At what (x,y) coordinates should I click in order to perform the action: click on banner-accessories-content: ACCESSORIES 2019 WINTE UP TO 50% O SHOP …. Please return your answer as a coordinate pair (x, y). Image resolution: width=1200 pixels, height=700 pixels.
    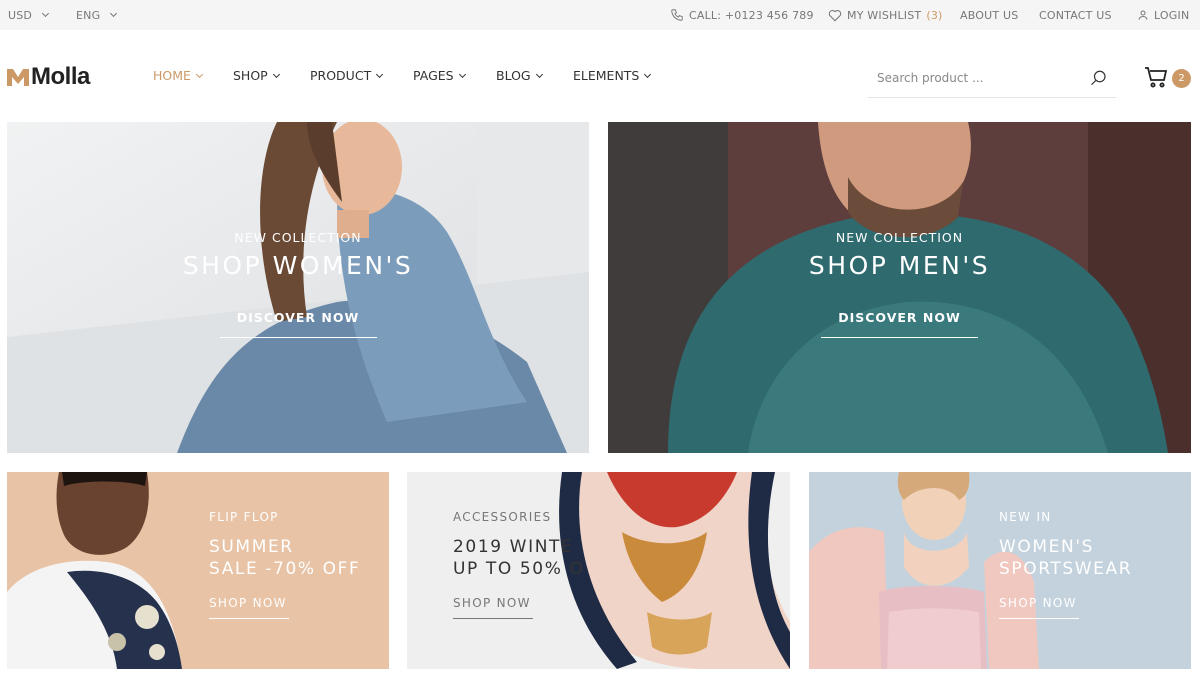
    Looking at the image, I should click on (518, 564).